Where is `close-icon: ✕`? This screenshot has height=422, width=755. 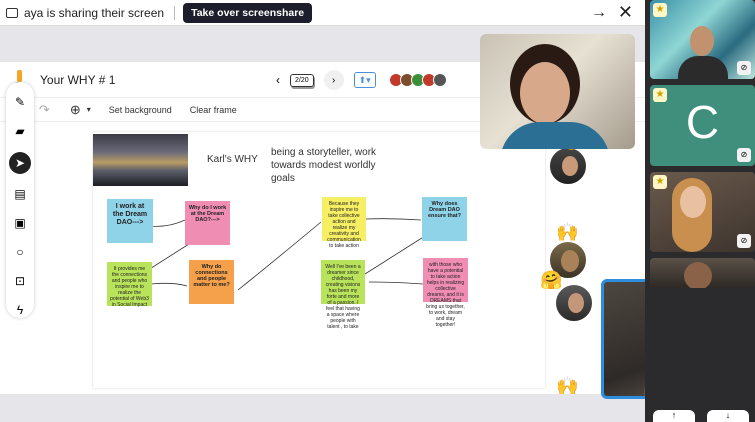 close-icon: ✕ is located at coordinates (625, 12).